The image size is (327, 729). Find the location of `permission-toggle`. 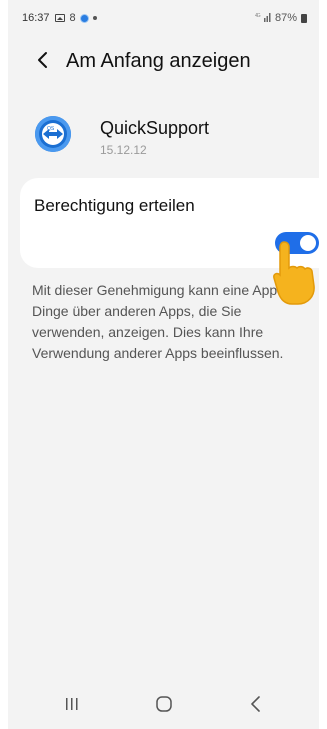

permission-toggle is located at coordinates (297, 243).